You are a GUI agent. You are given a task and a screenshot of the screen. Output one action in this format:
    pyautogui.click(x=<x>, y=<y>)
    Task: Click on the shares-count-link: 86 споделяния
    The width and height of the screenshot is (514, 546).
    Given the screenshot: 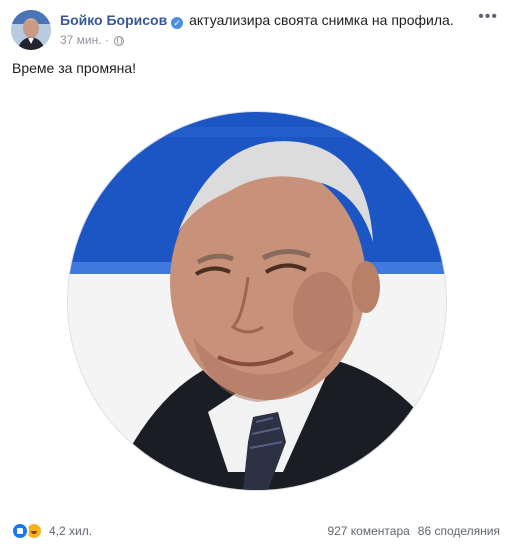 What is the action you would take?
    pyautogui.click(x=459, y=531)
    